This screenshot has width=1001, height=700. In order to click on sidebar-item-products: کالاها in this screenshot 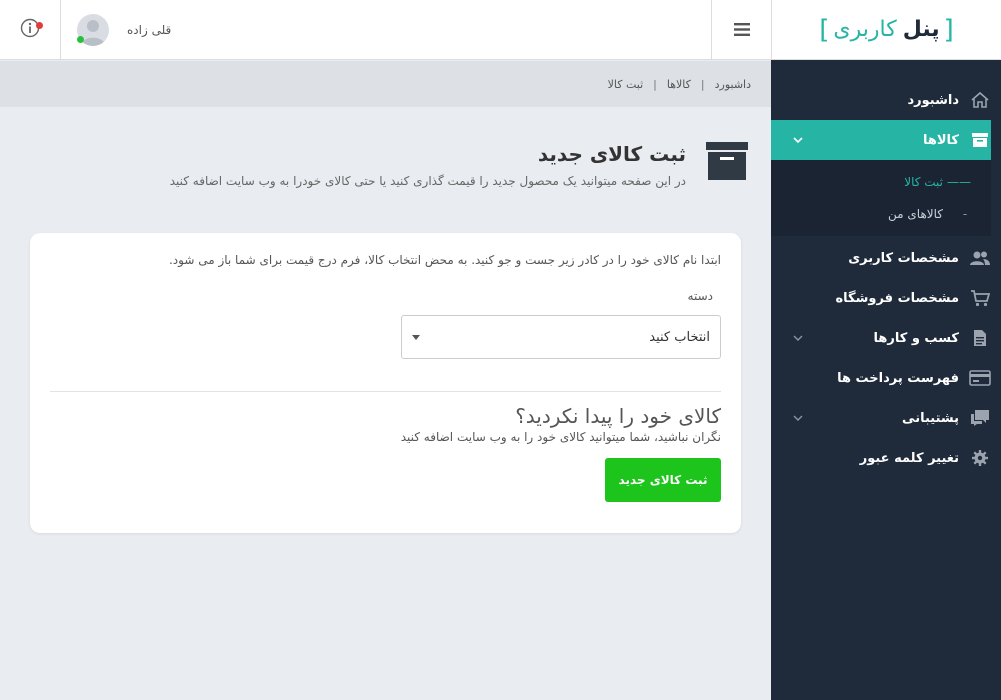, I will do `click(881, 140)`.